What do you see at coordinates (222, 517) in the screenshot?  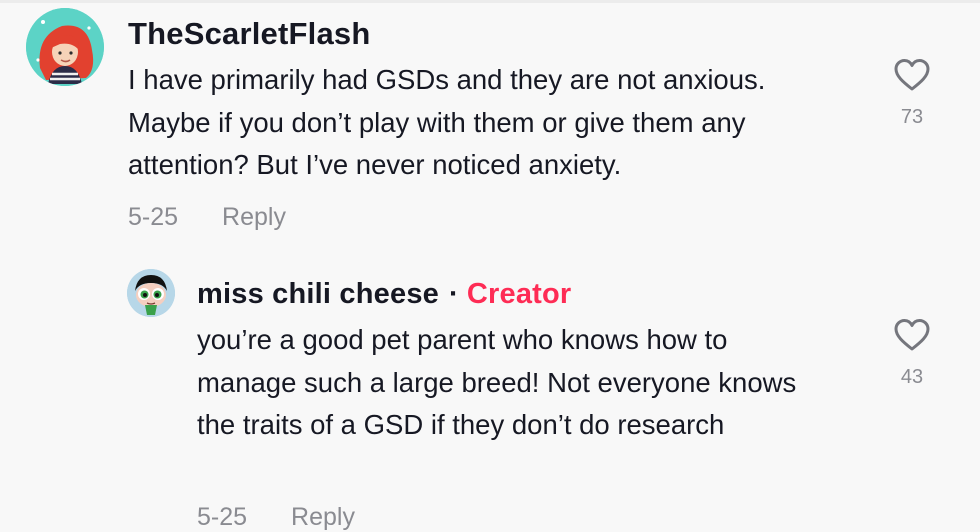 I see `reply-date: 5-25` at bounding box center [222, 517].